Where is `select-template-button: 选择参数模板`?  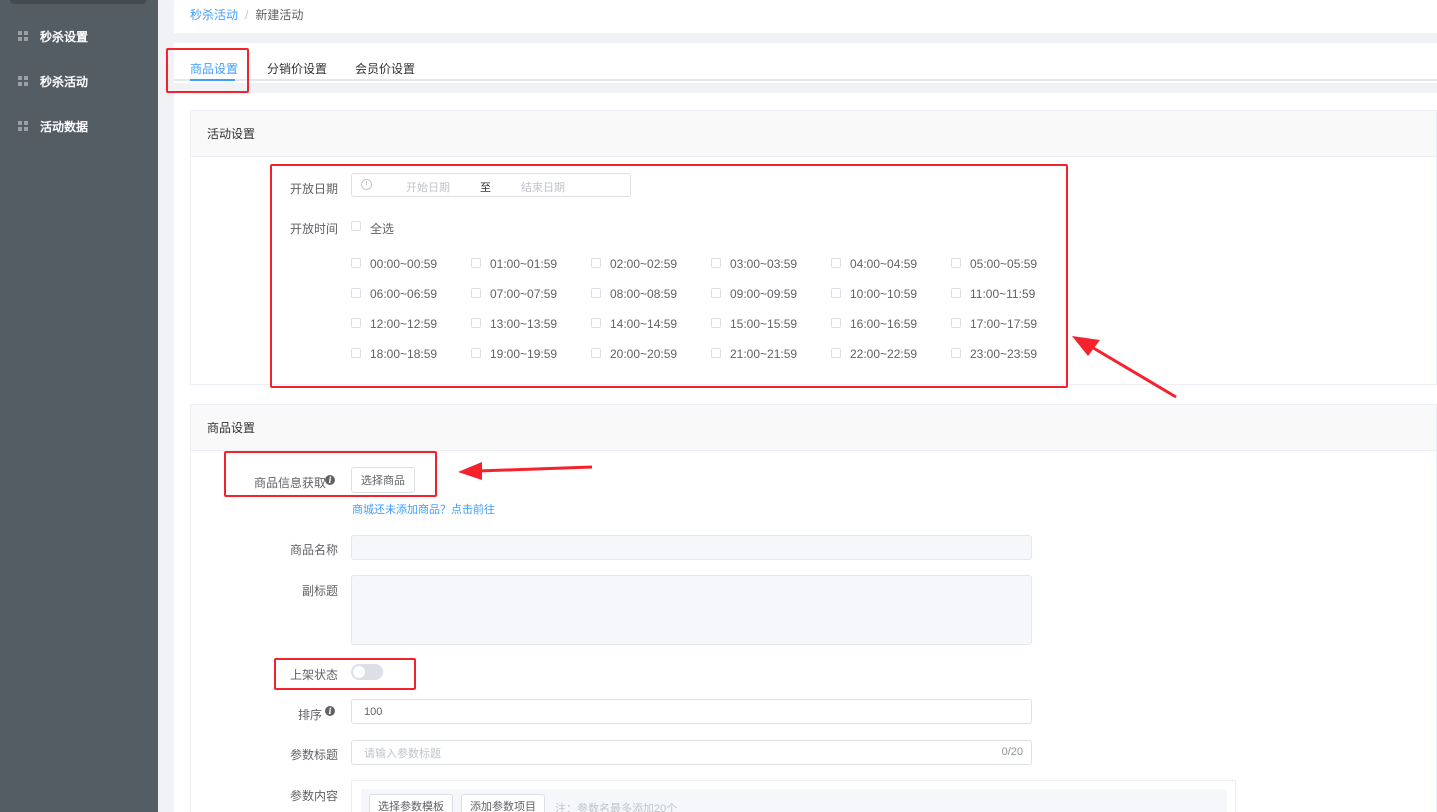 select-template-button: 选择参数模板 is located at coordinates (411, 803).